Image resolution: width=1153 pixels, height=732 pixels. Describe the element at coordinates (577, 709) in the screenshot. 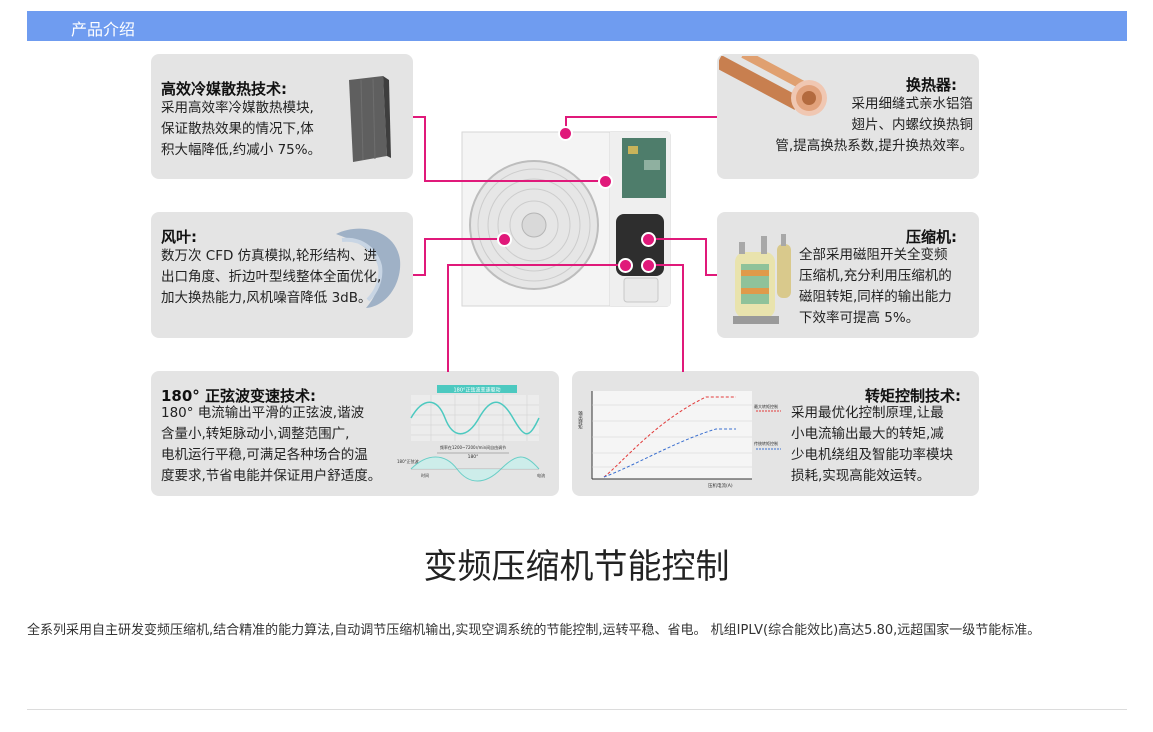

I see `divider` at that location.